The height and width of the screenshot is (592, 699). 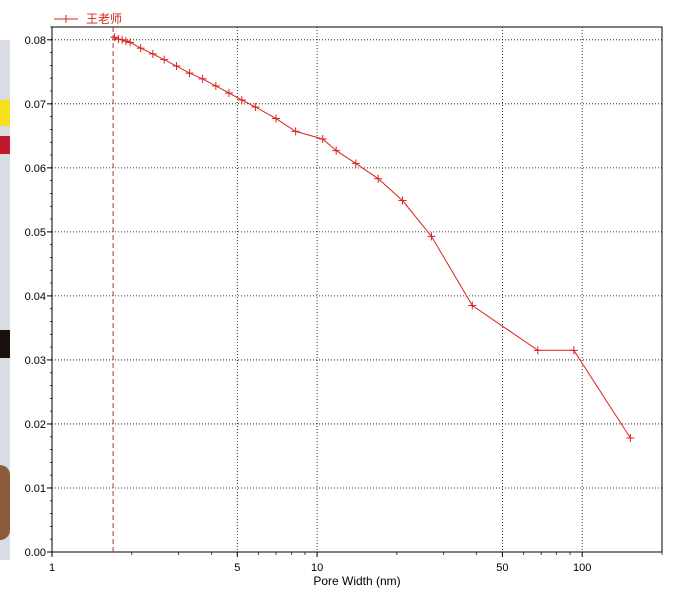 I want to click on y-axis-ticks: 0.00 0.01 0.02 0.03 0.04 0.05 0.06 0.07 0.08, so click(x=38, y=297).